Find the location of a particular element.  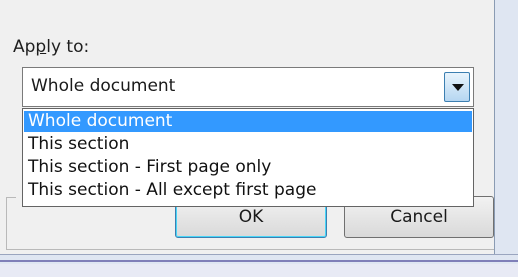

apply-to-selected-value: Whole document is located at coordinates (103, 86).